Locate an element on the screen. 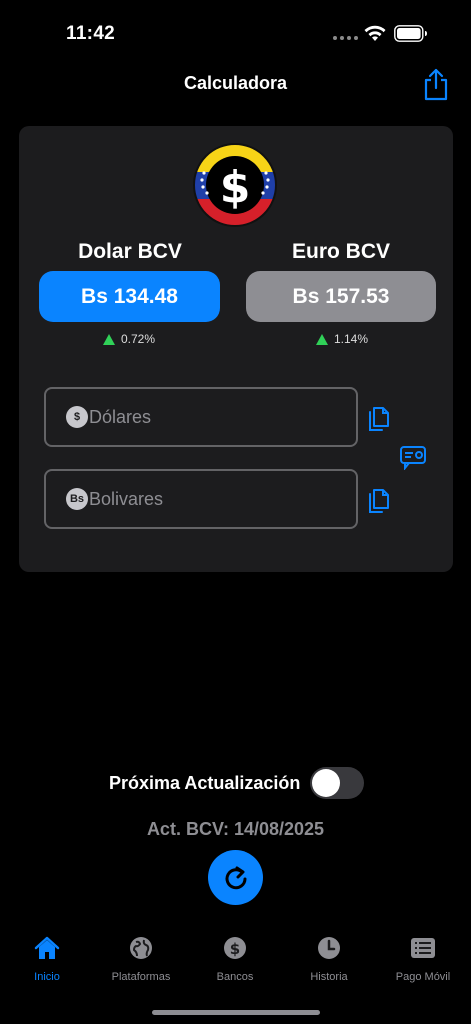 This screenshot has width=471, height=1024. refresh-button is located at coordinates (235, 877).